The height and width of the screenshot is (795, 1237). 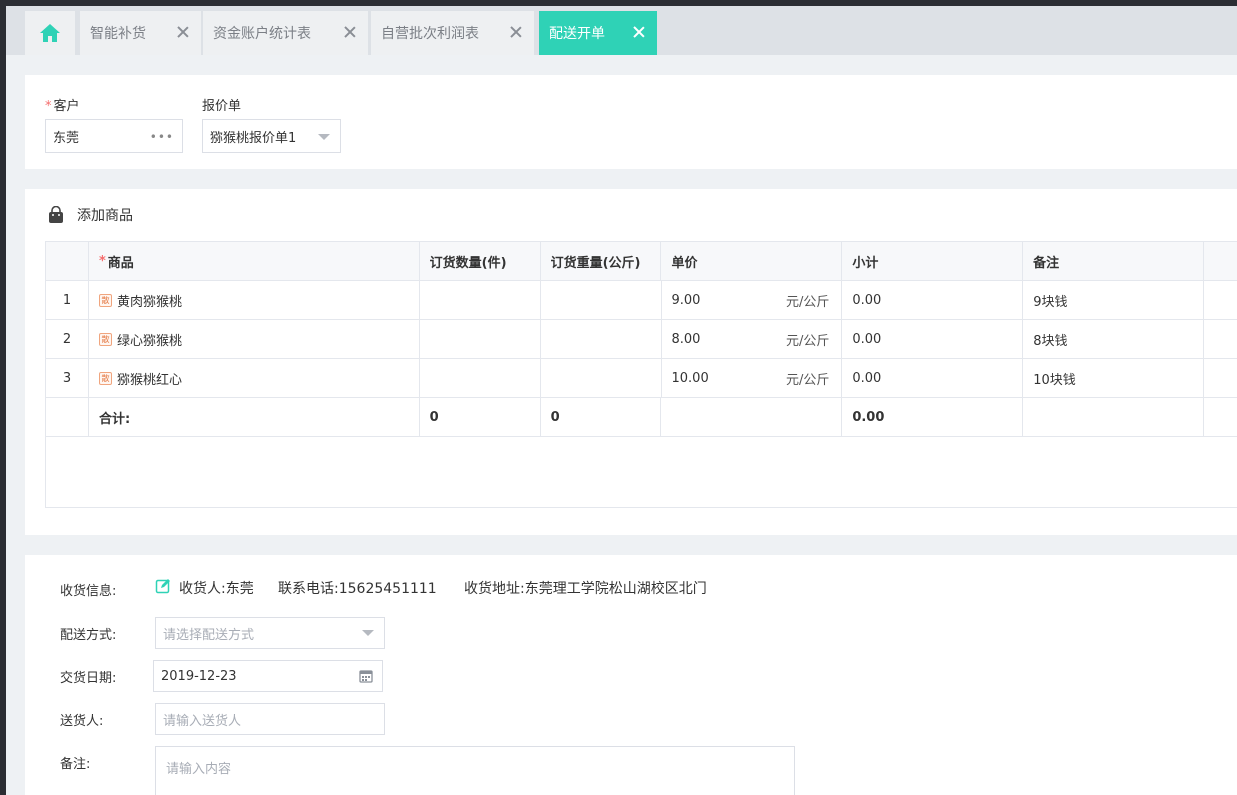 I want to click on note-cell: 8块钱, so click(x=1114, y=339).